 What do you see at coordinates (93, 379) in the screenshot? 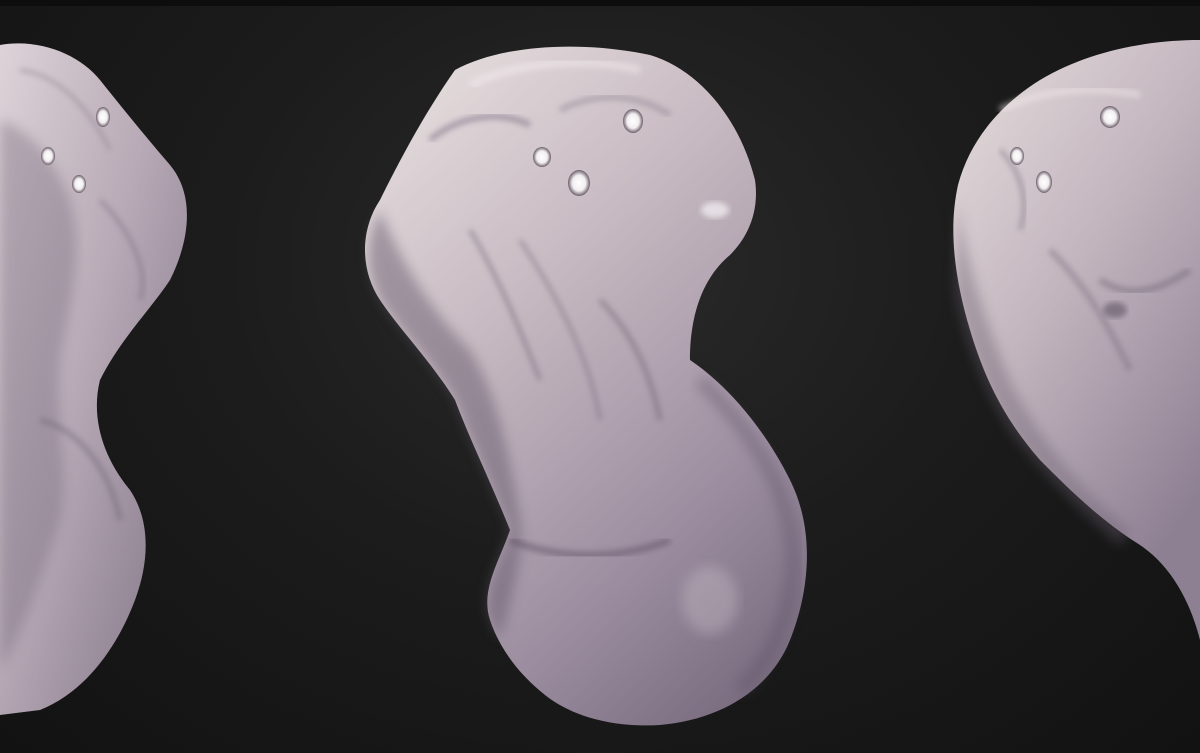
I see `left-view-sculpt` at bounding box center [93, 379].